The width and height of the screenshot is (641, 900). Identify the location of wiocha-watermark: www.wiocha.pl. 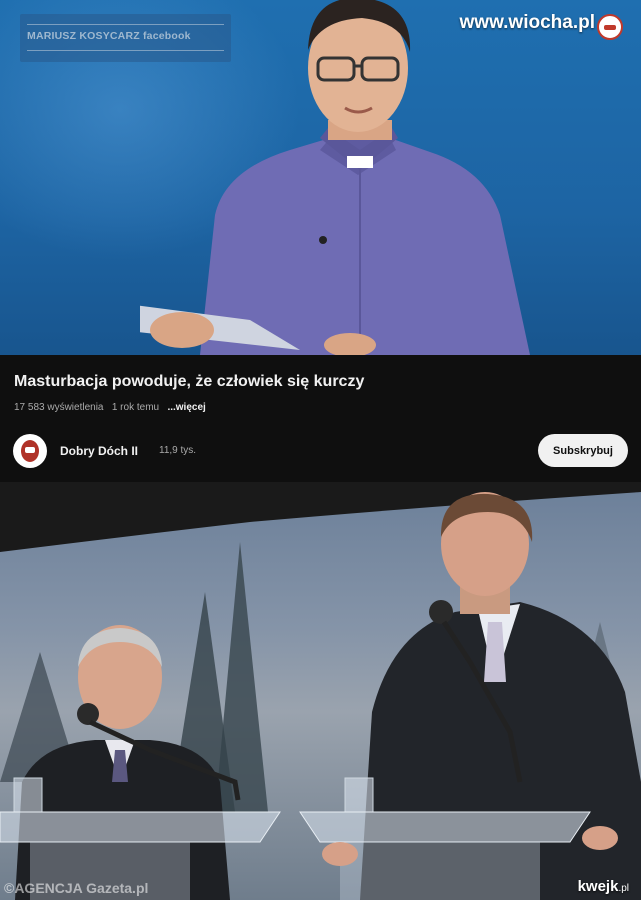
(527, 22).